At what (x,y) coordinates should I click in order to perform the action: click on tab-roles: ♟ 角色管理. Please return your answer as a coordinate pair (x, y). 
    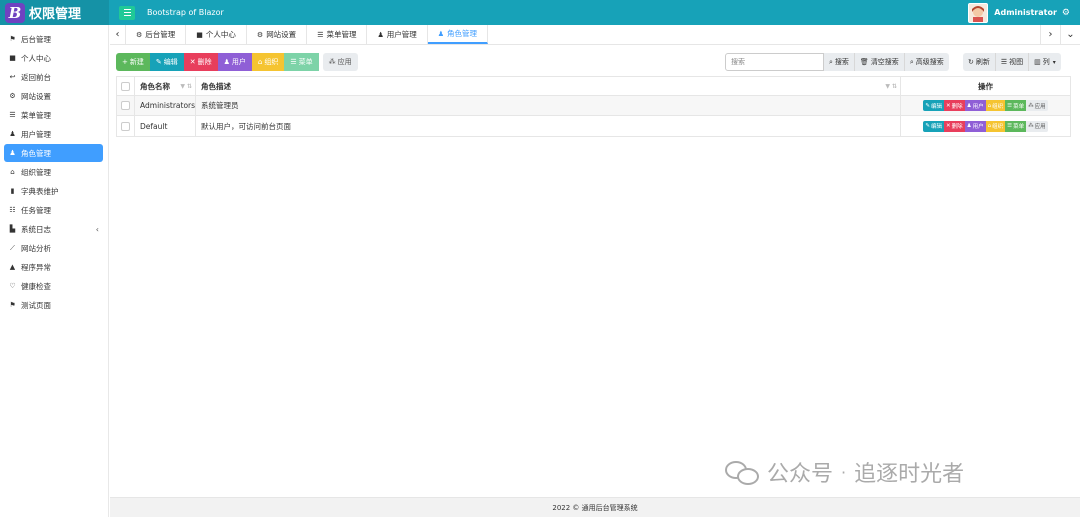
    Looking at the image, I should click on (458, 34).